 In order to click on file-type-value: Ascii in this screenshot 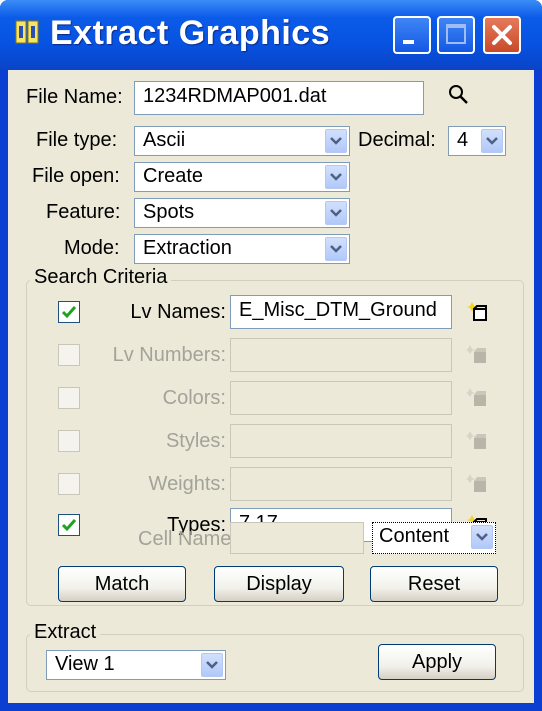, I will do `click(164, 140)`.